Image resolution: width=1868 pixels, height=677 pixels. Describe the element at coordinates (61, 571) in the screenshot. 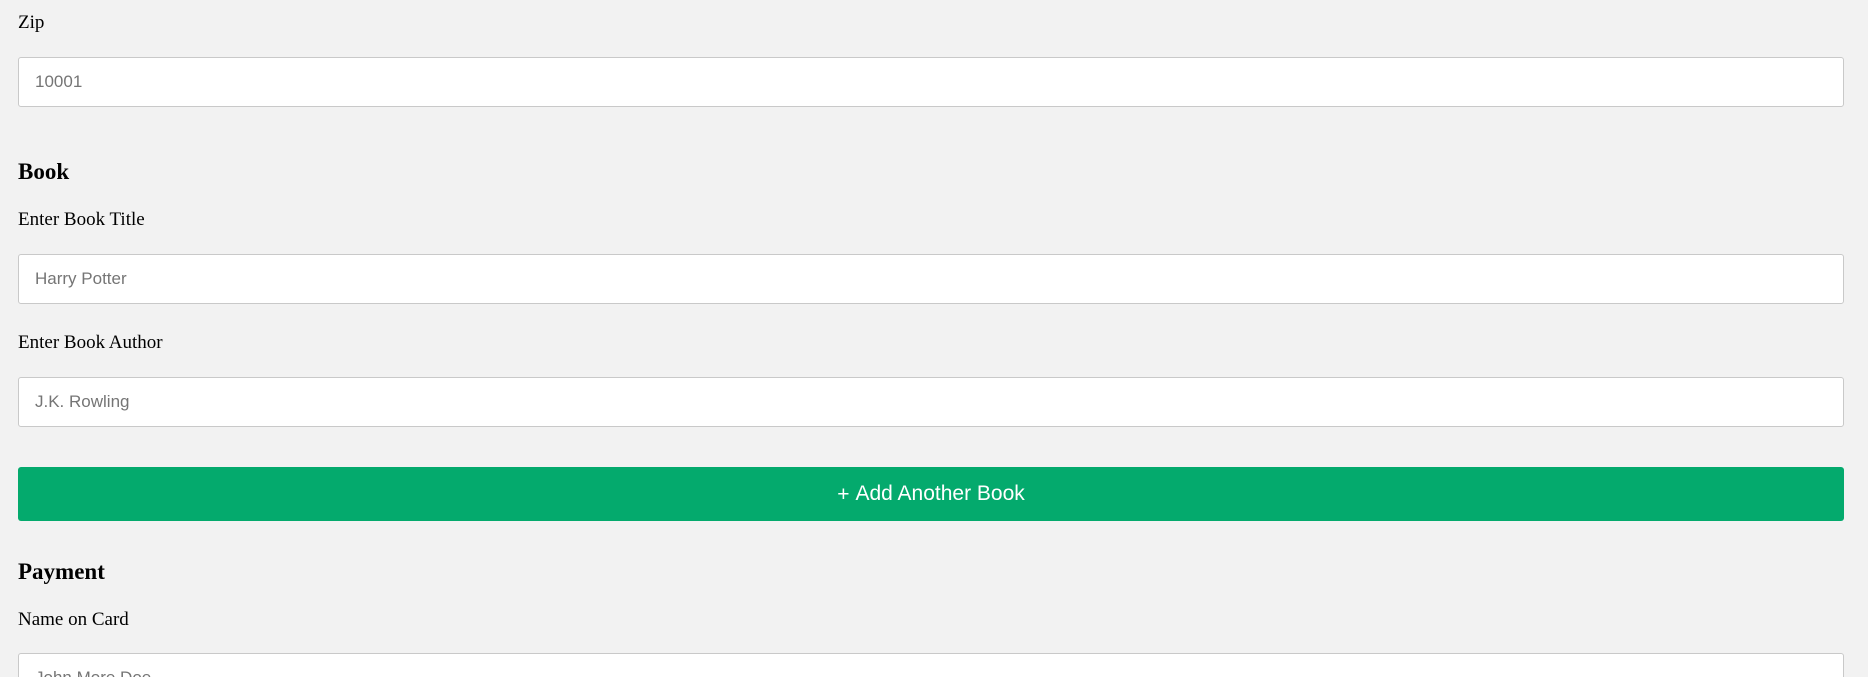

I see `payment-section-title: Payment` at that location.